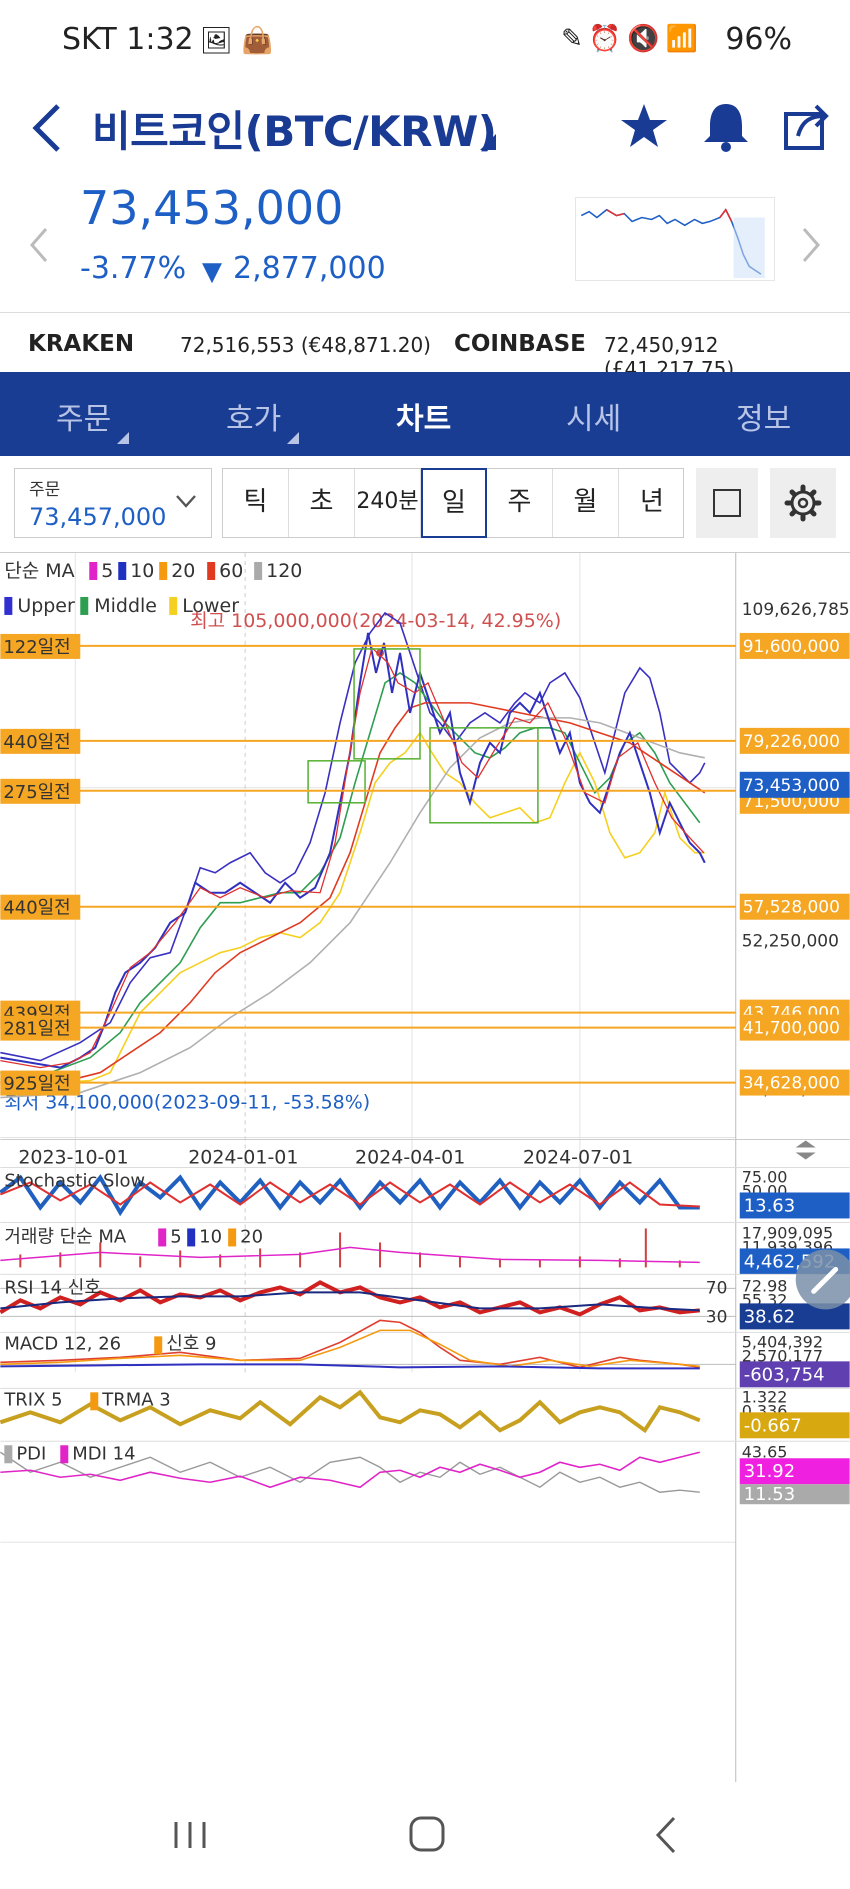 Image resolution: width=850 pixels, height=1889 pixels. I want to click on ma-legend: 단순 MA 5 10 20 60 120, so click(153, 571).